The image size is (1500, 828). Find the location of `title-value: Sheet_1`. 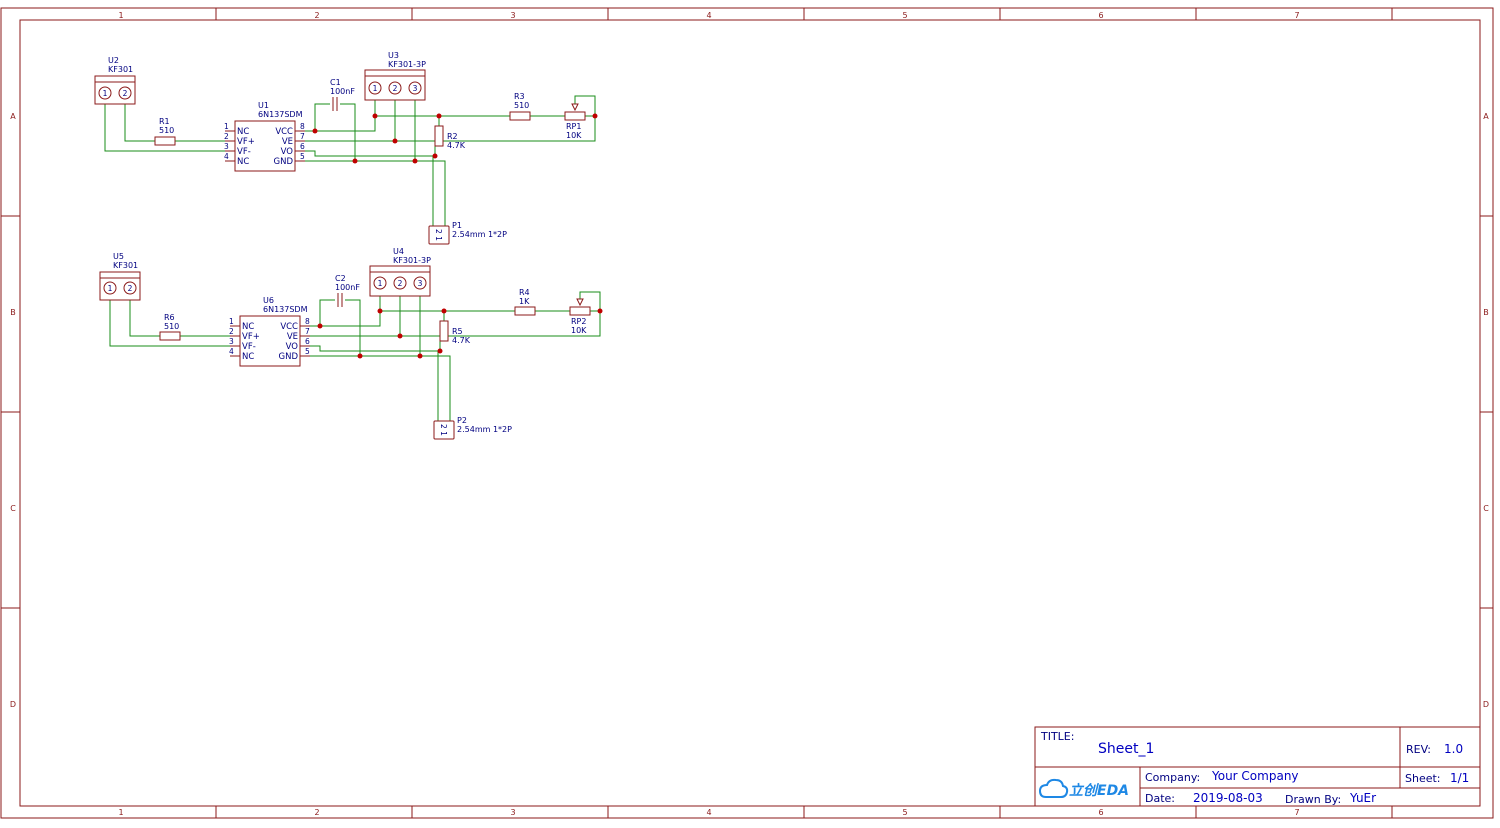

title-value: Sheet_1 is located at coordinates (1126, 749).